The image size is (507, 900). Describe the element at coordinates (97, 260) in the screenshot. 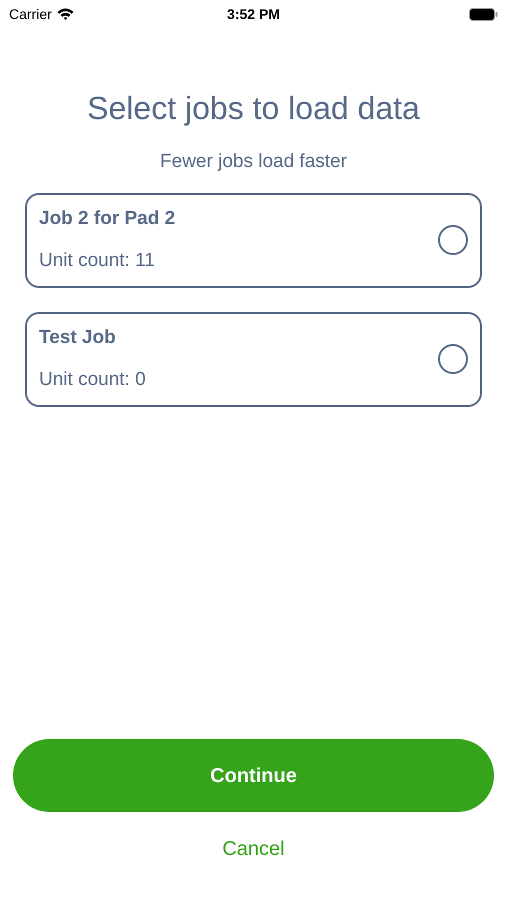

I see `unit-count: Unit count: 11` at that location.